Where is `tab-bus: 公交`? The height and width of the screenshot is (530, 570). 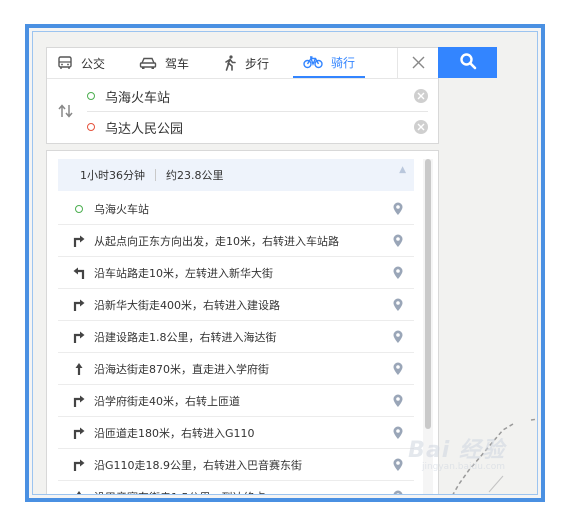
tab-bus: 公交 is located at coordinates (81, 63).